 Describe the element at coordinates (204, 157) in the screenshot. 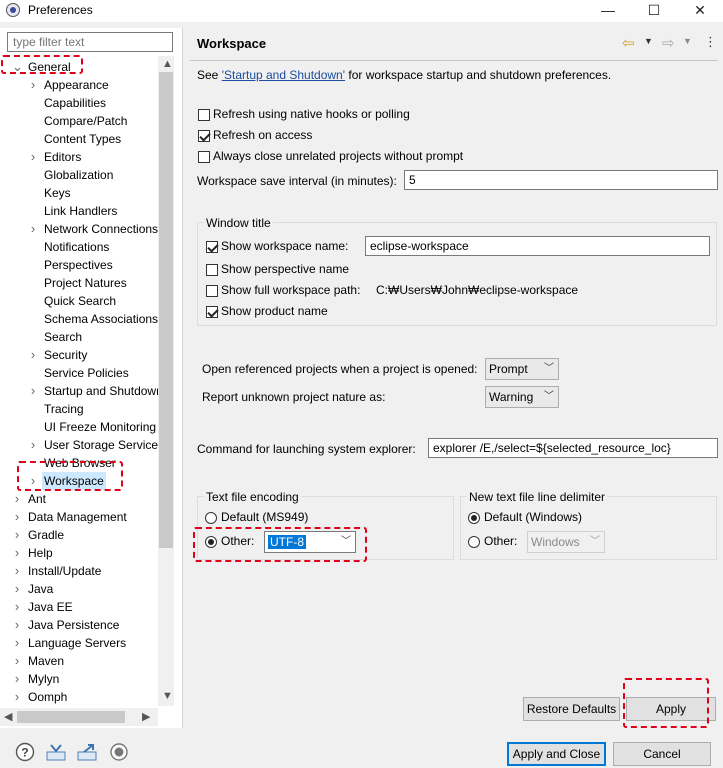

I see `close-unrelated-checkbox` at that location.